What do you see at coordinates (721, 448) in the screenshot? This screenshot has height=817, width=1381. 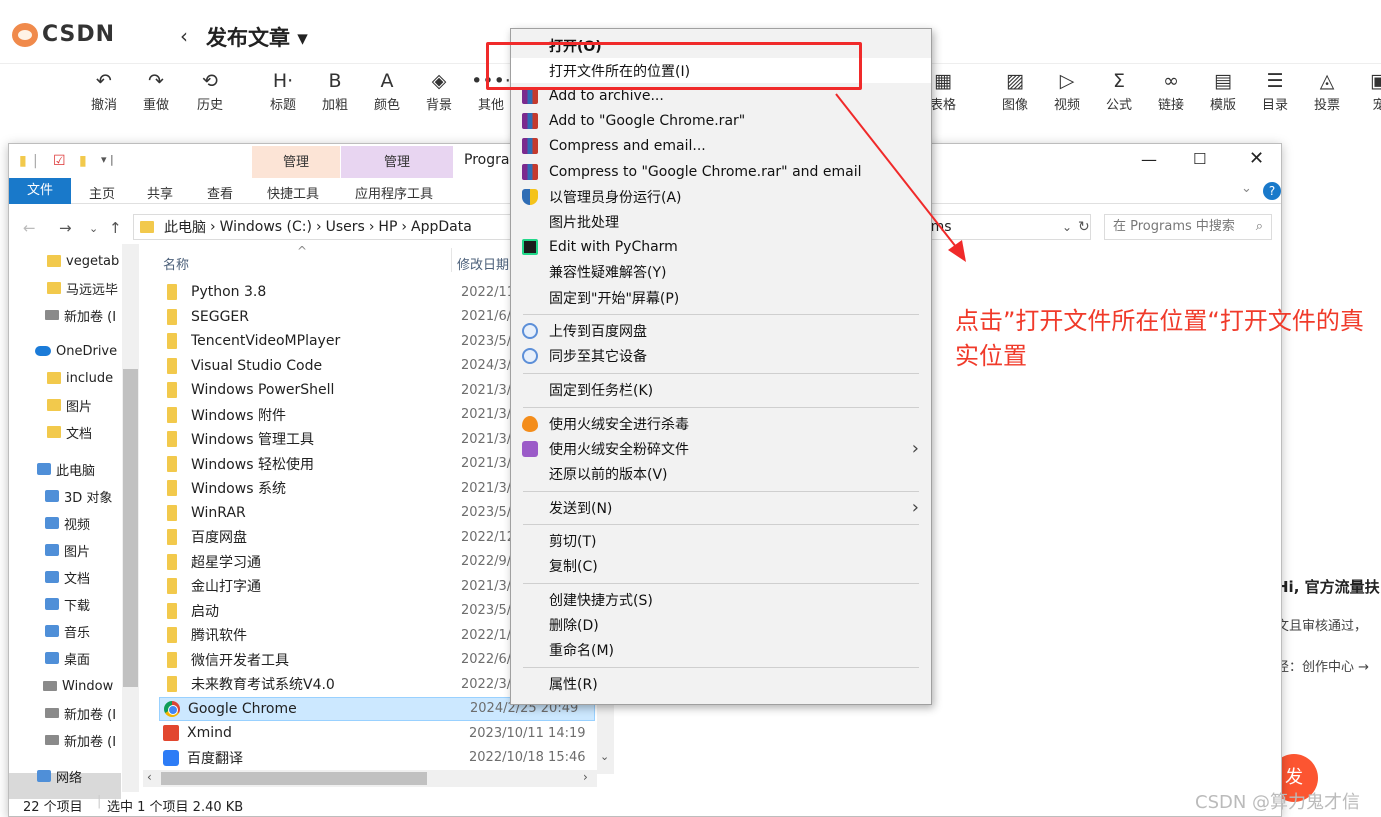 I see `menu-item: 使用火绒安全粉碎文件 ›` at bounding box center [721, 448].